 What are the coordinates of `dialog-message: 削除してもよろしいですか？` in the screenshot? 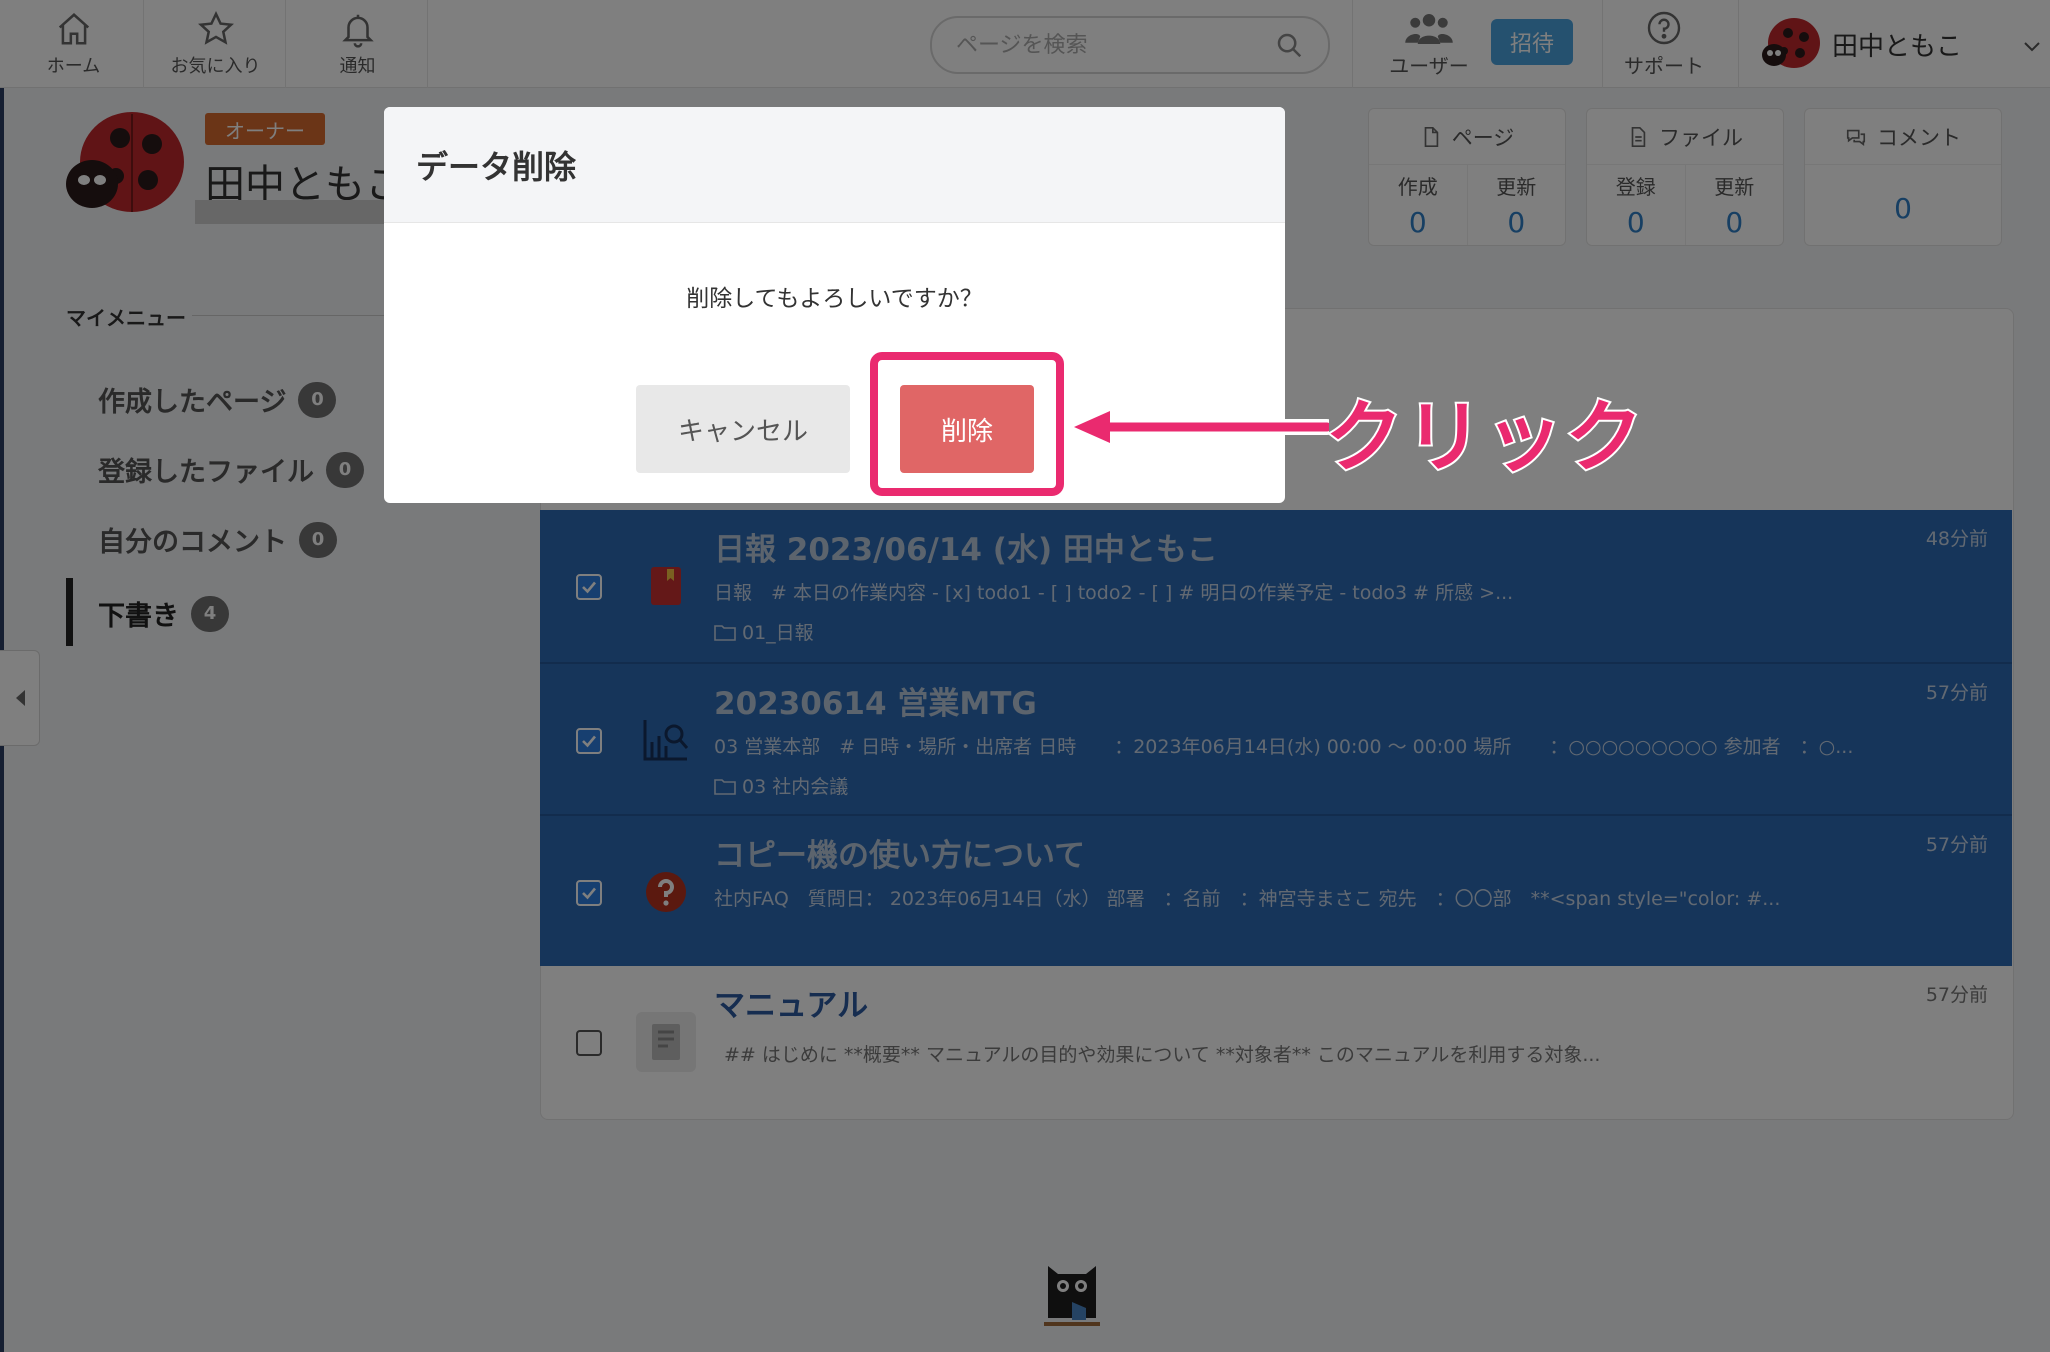 It's located at (834, 299).